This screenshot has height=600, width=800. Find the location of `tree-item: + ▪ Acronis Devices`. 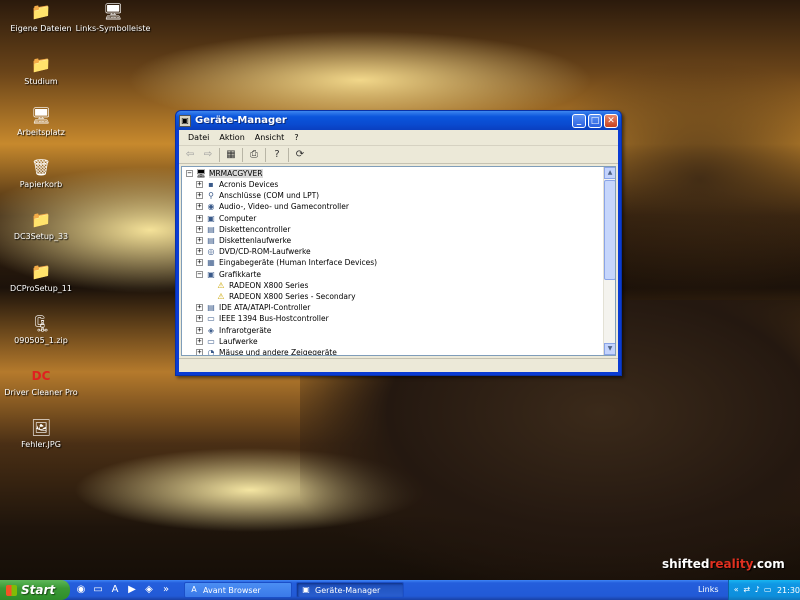

tree-item: + ▪ Acronis Devices is located at coordinates (237, 184).